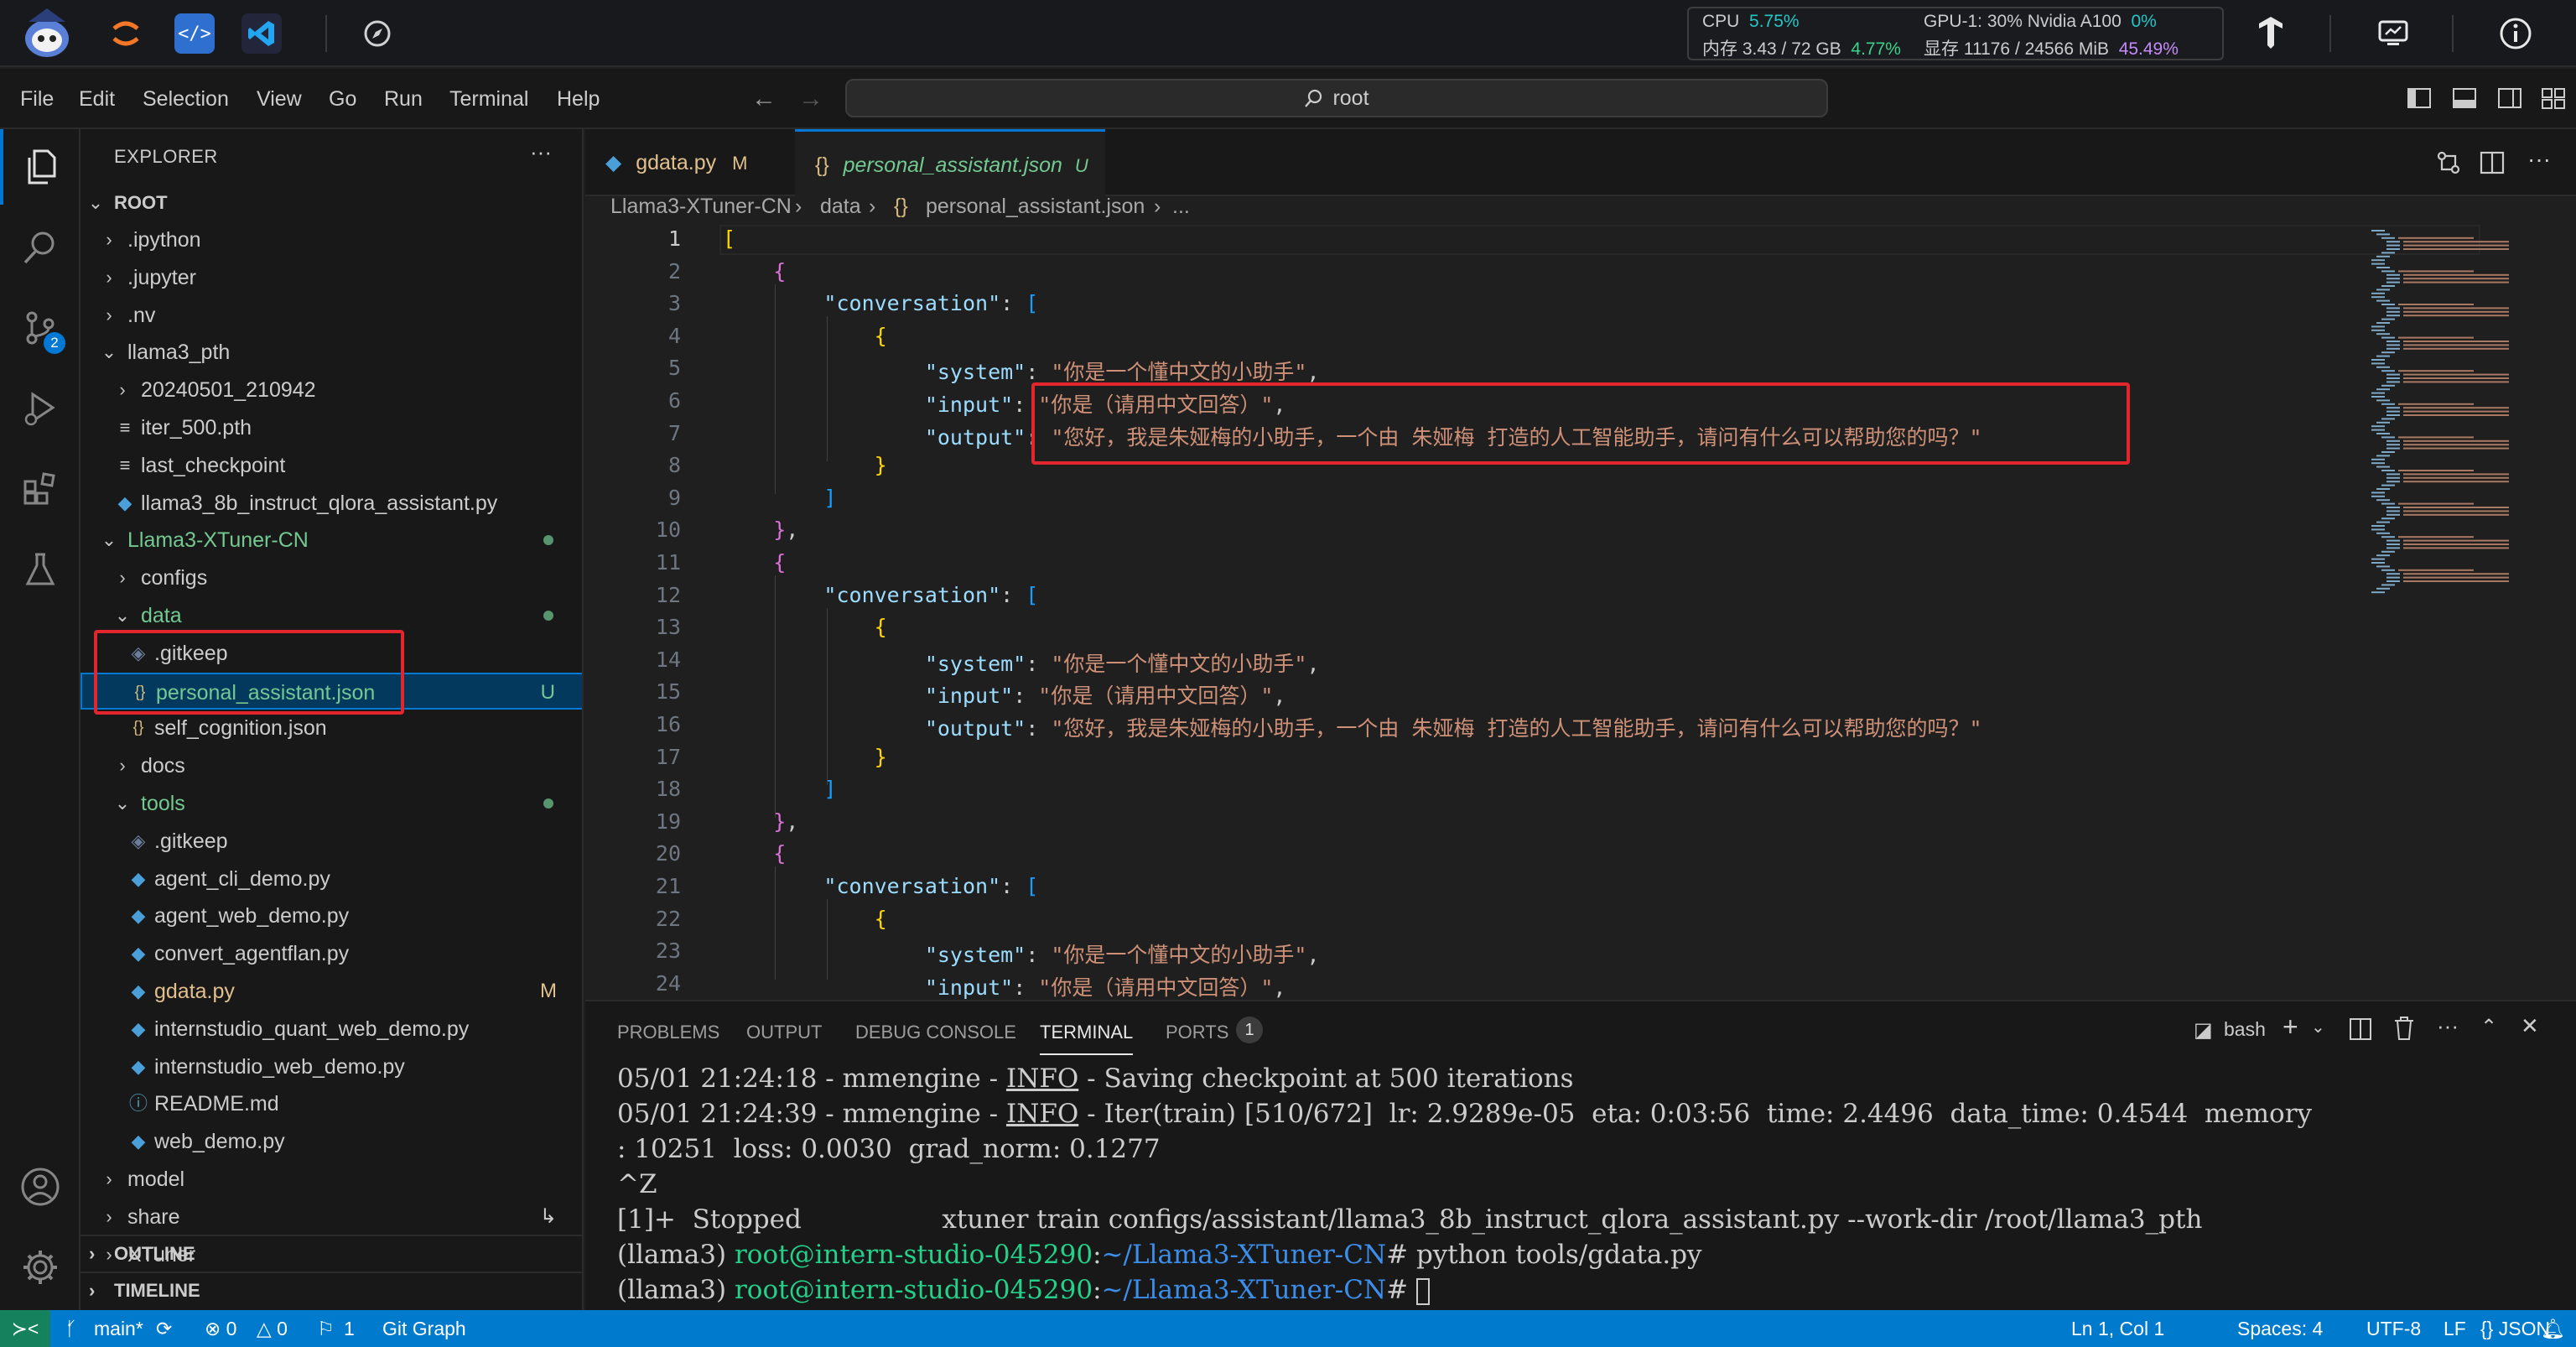 Image resolution: width=2576 pixels, height=1347 pixels. I want to click on maximize-panel-icon: ⌃, so click(2488, 1027).